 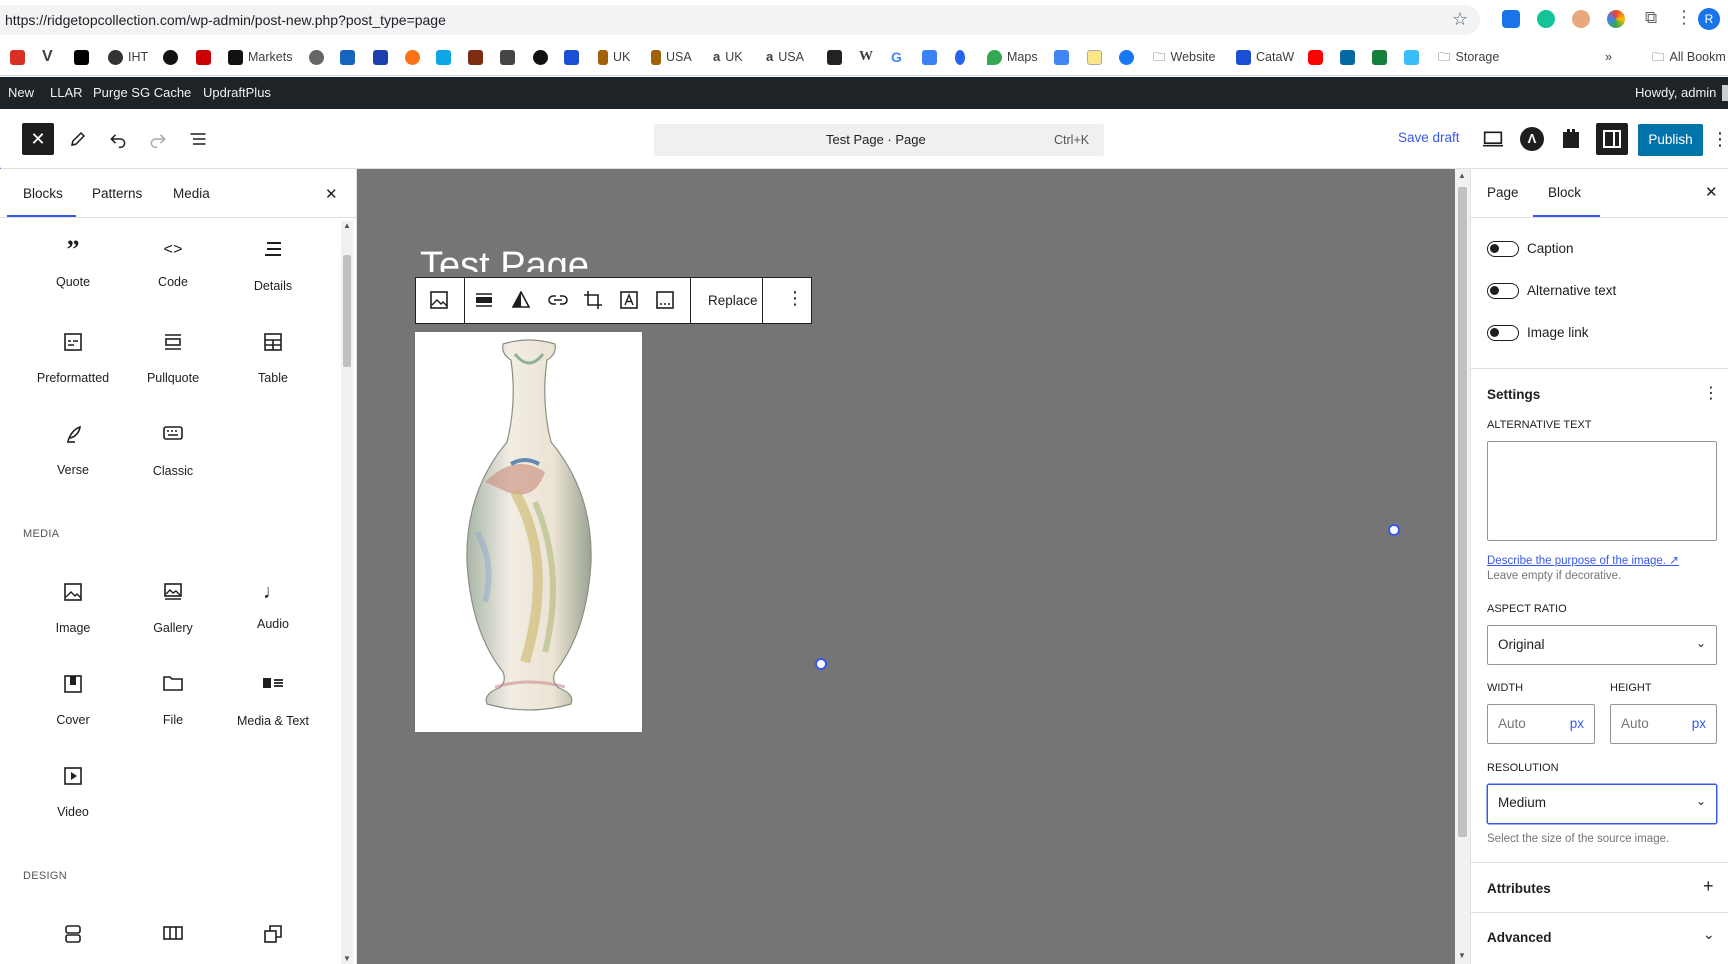 What do you see at coordinates (43, 193) in the screenshot?
I see `tab-blocks: Blocks` at bounding box center [43, 193].